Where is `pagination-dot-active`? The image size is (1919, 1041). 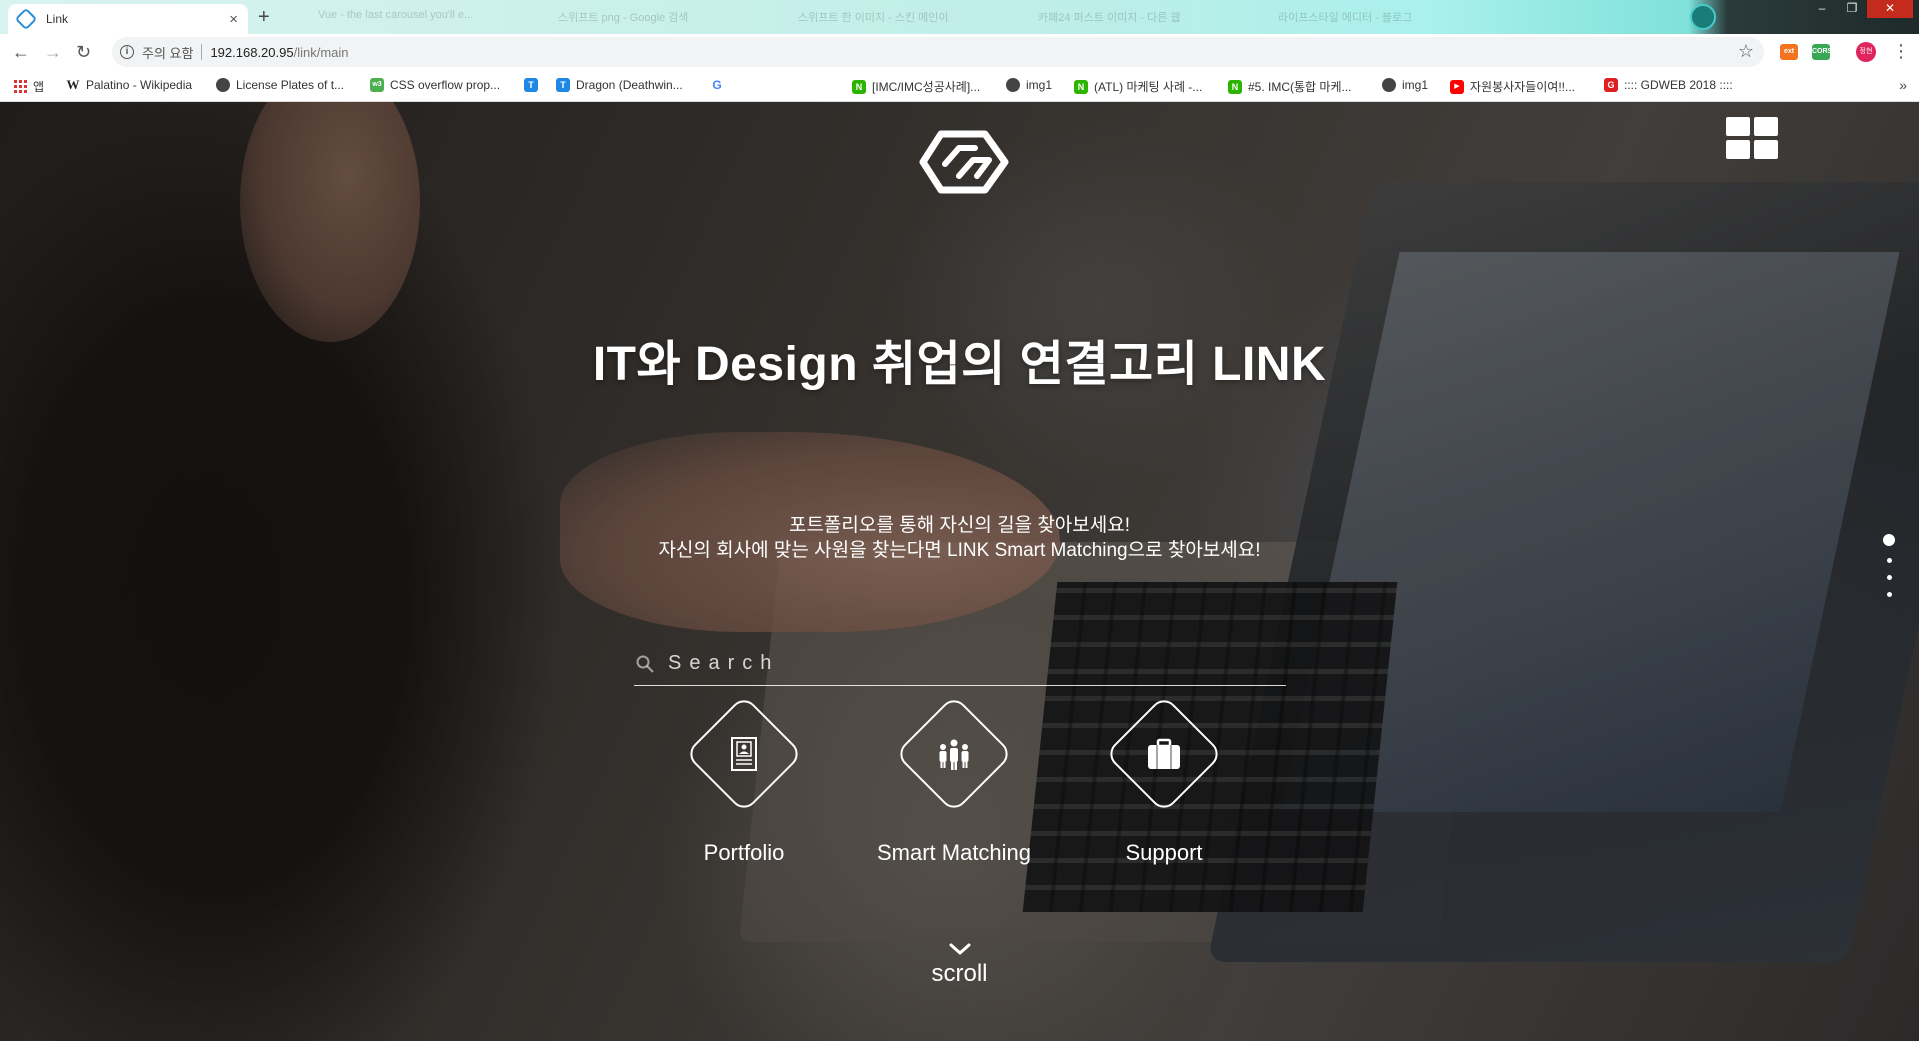
pagination-dot-active is located at coordinates (1889, 540).